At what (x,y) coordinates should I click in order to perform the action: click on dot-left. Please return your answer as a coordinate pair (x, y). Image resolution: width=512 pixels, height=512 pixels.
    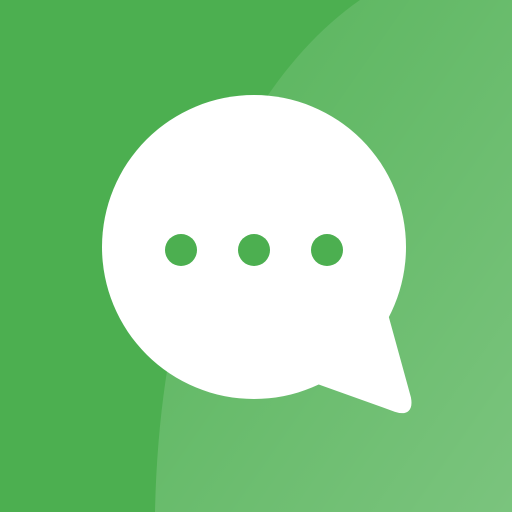
    Looking at the image, I should click on (181, 250).